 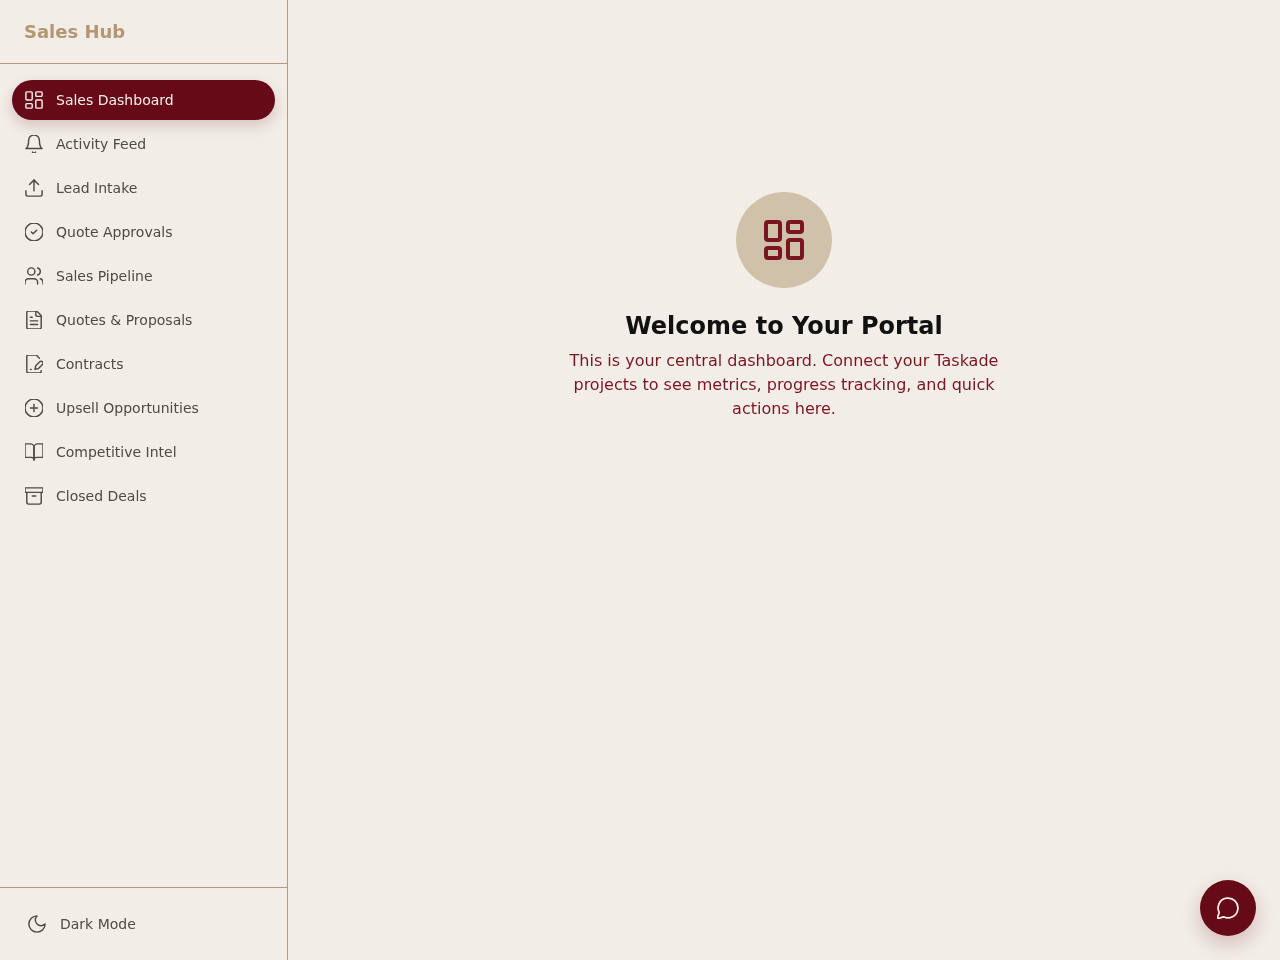 What do you see at coordinates (143, 100) in the screenshot?
I see `sidebar-item: Sales Dashboard` at bounding box center [143, 100].